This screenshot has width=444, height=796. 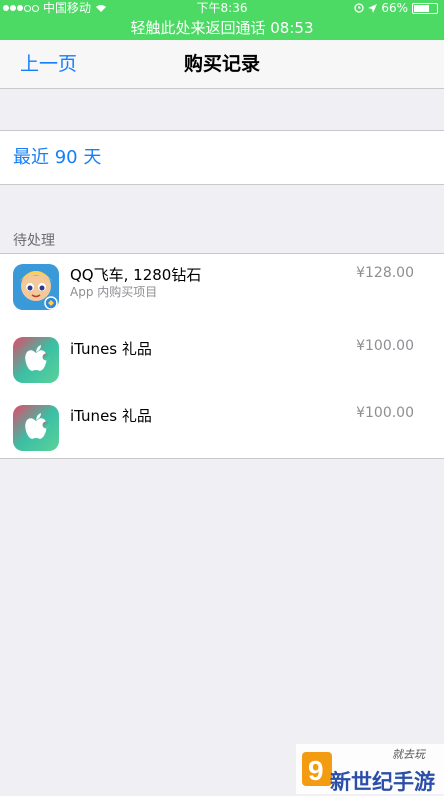 I want to click on location-icon, so click(x=373, y=8).